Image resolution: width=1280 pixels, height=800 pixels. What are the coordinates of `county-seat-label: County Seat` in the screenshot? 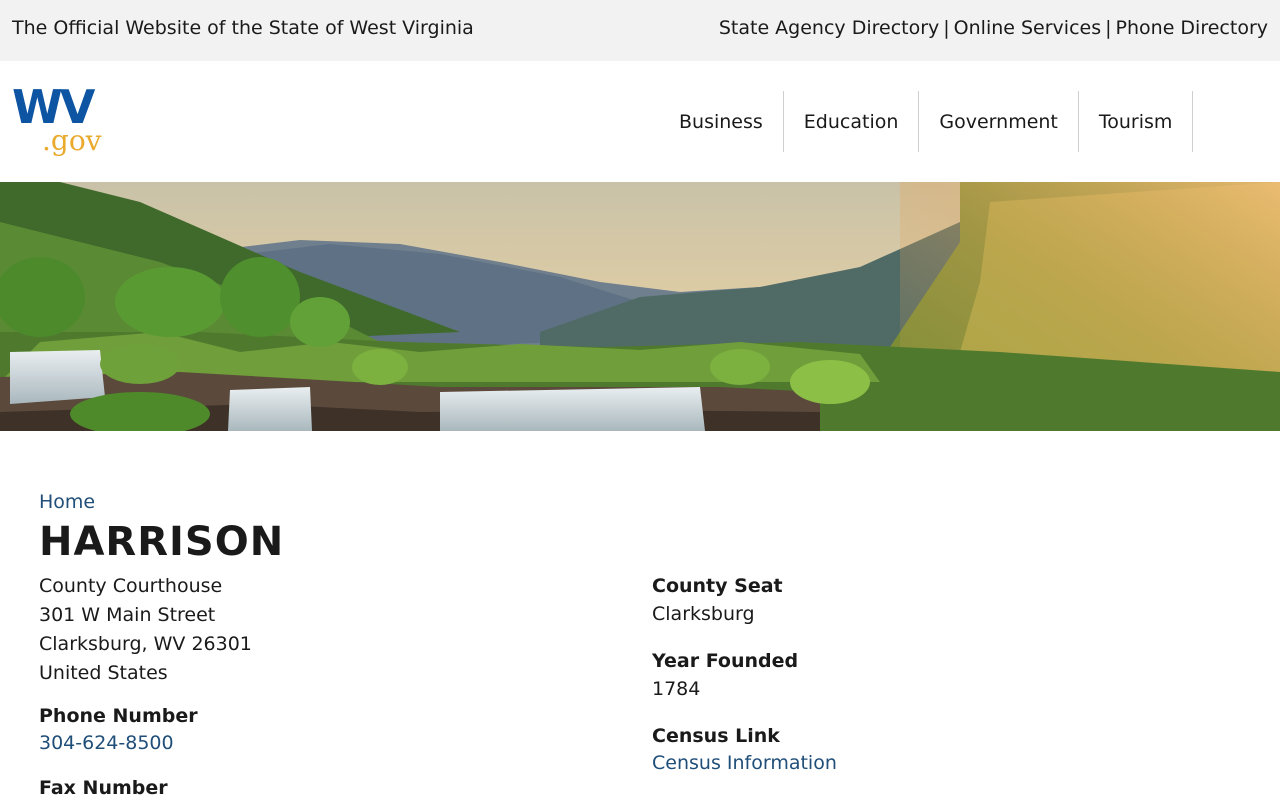 It's located at (717, 586).